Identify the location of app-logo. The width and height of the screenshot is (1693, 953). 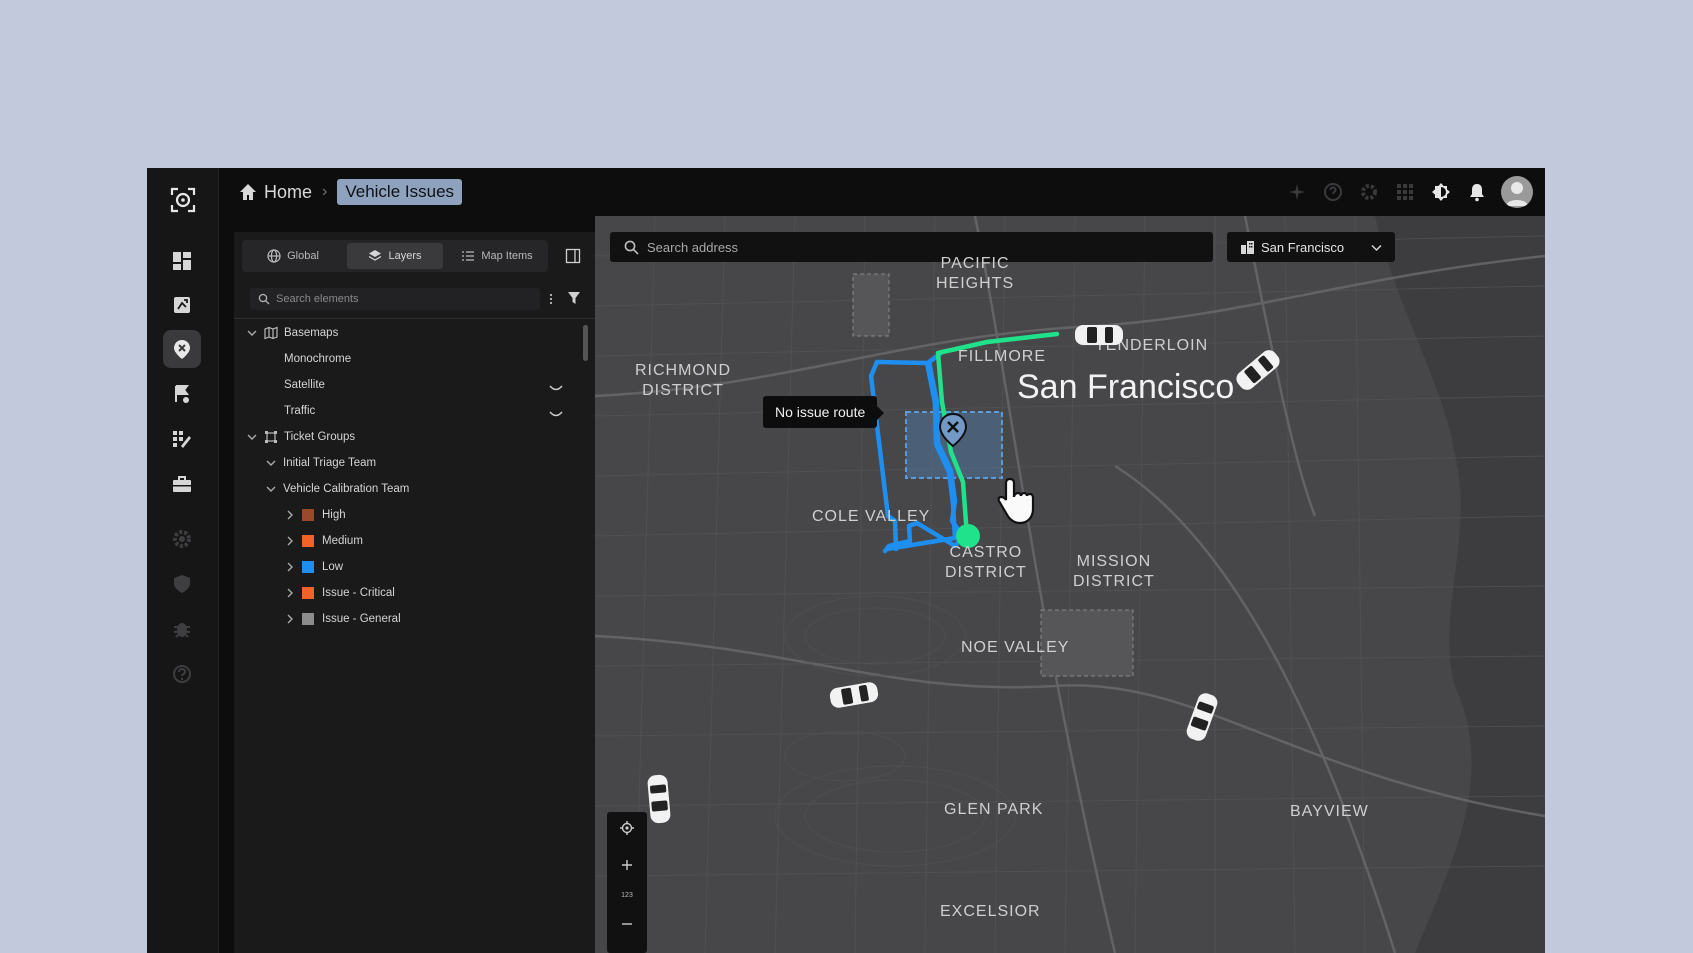
(183, 200).